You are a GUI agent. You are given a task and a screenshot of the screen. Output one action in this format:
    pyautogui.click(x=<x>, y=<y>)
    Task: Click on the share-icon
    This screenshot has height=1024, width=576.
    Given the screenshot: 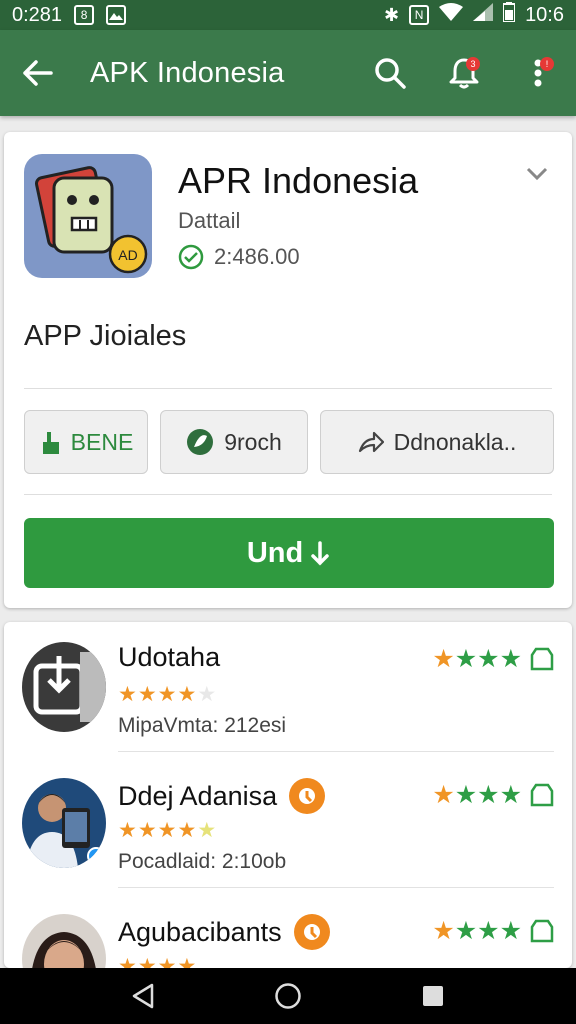 What is the action you would take?
    pyautogui.click(x=371, y=442)
    